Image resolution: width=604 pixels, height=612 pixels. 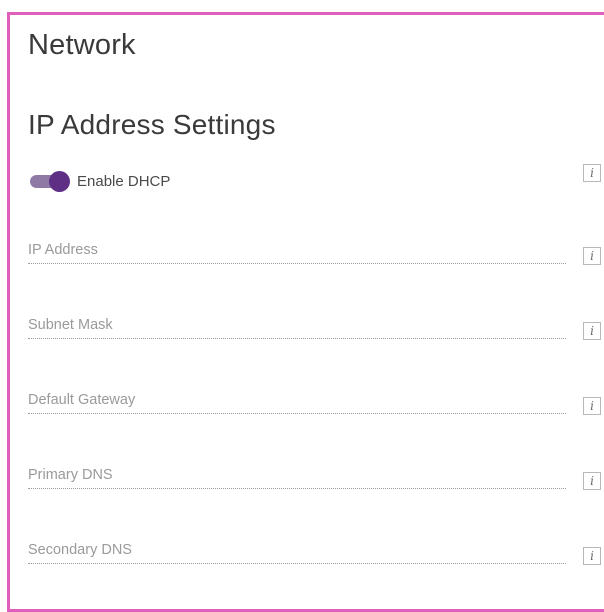 I want to click on section-title: IP Address Settings, so click(x=152, y=124).